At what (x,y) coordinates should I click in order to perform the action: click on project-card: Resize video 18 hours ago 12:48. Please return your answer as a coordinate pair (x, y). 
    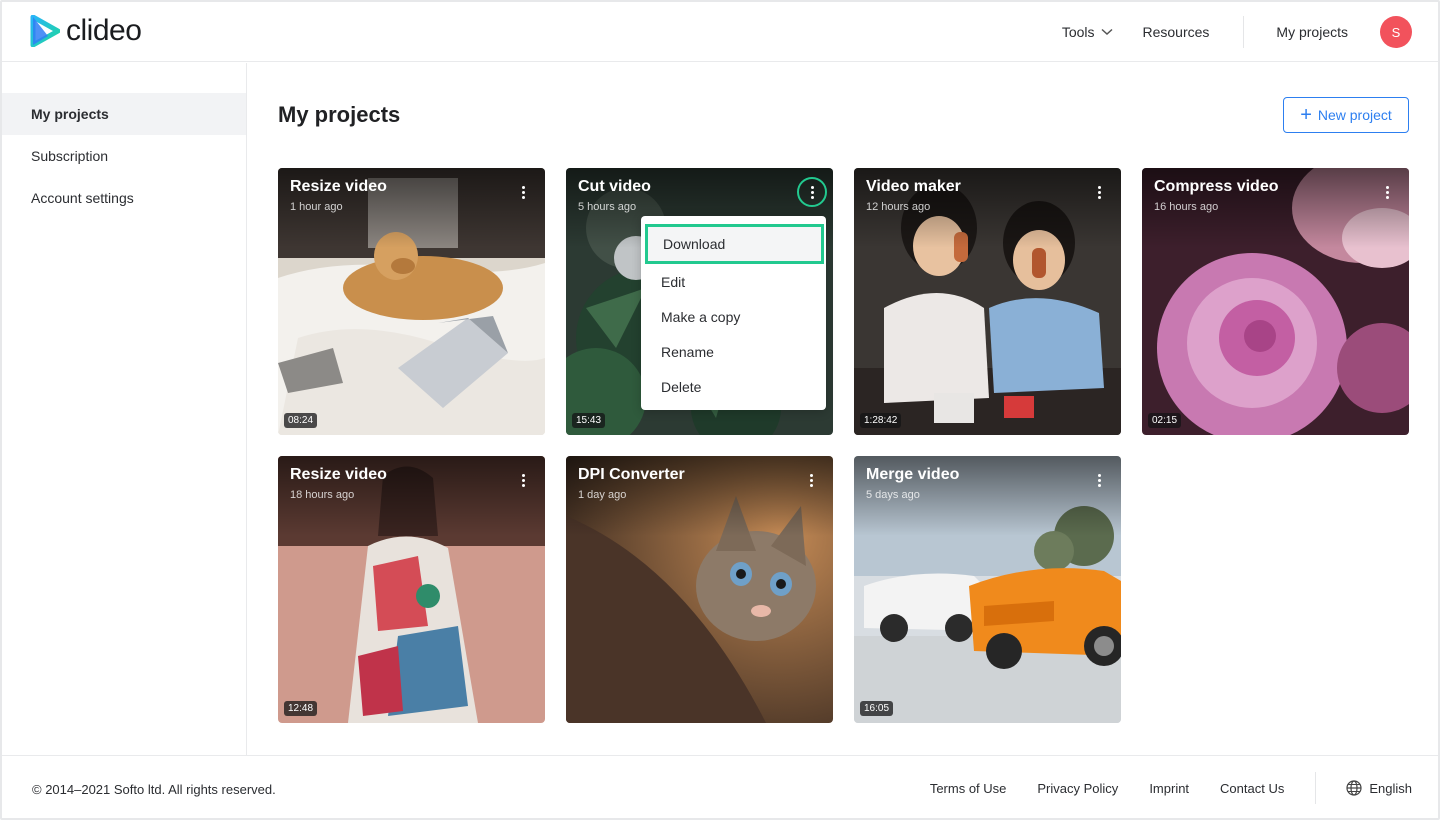
    Looking at the image, I should click on (411, 589).